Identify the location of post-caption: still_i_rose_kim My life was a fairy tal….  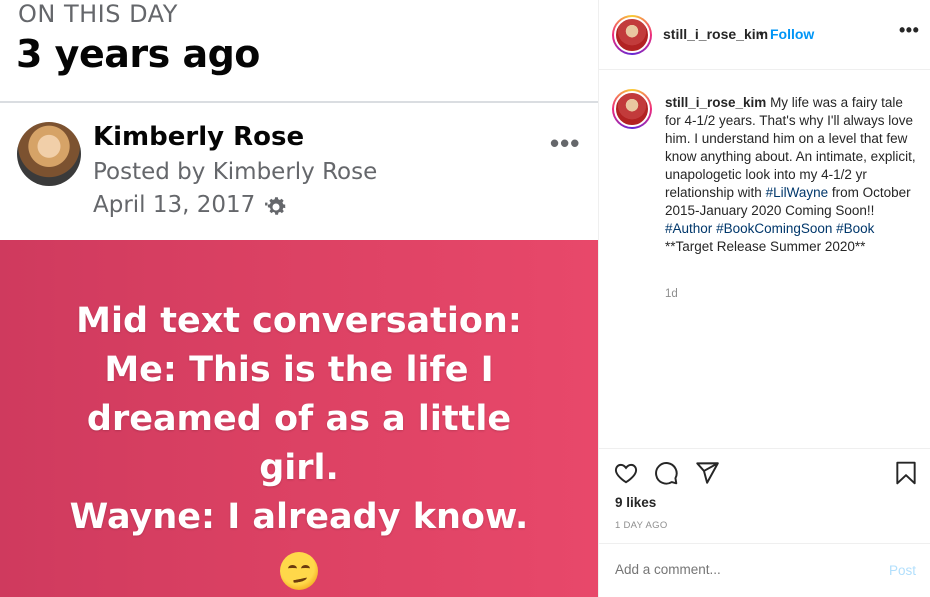
(791, 175).